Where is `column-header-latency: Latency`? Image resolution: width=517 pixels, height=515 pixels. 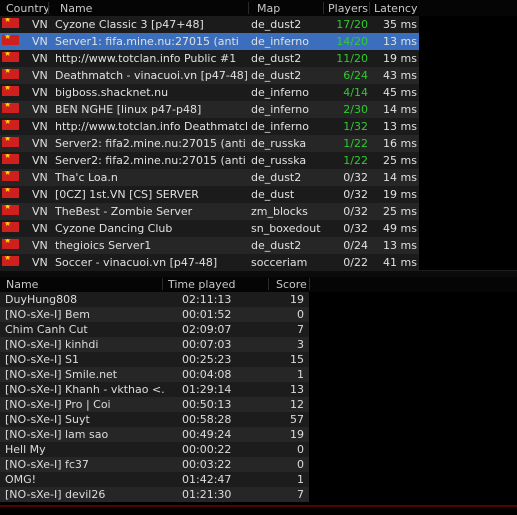 column-header-latency: Latency is located at coordinates (395, 8).